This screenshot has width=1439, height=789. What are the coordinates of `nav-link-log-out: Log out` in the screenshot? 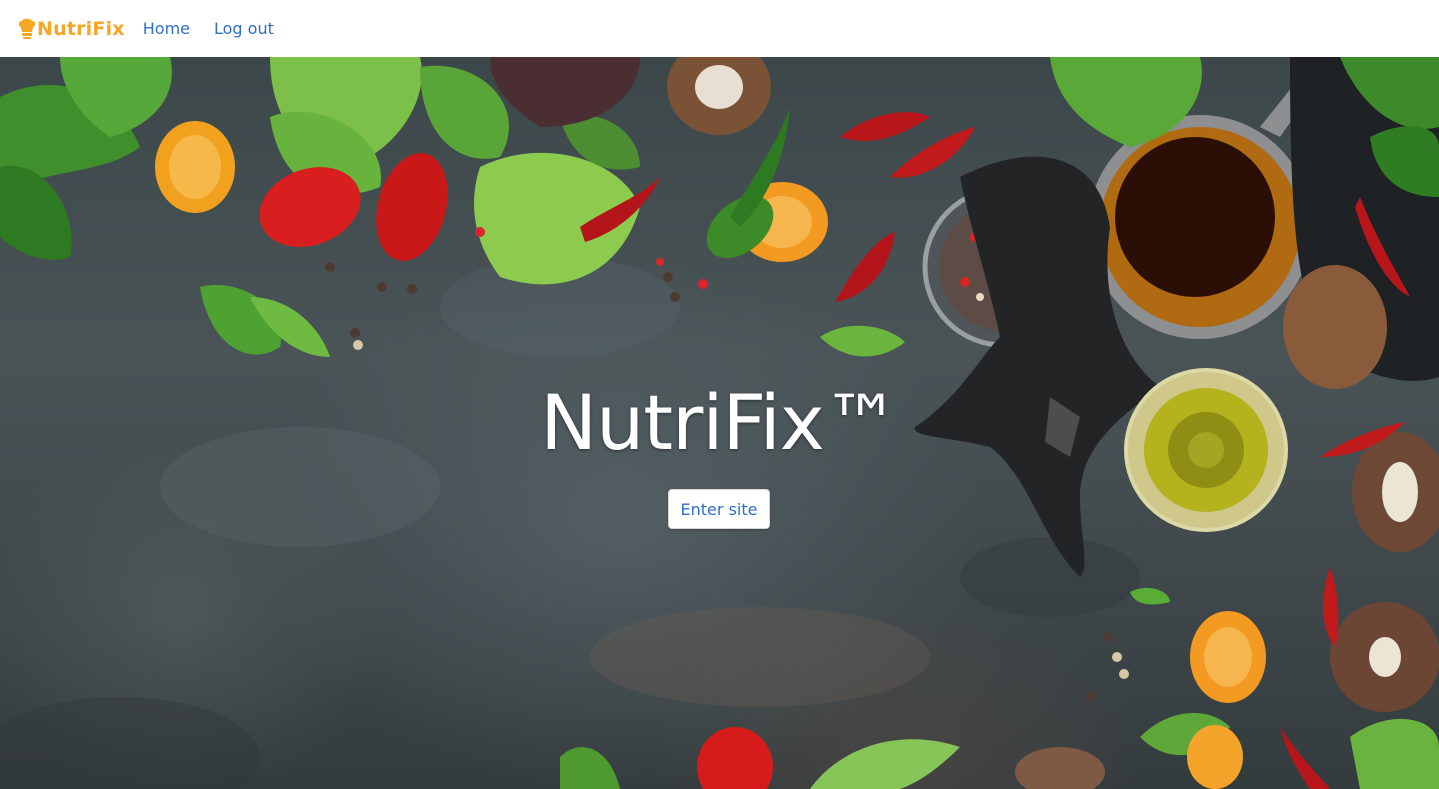 It's located at (244, 28).